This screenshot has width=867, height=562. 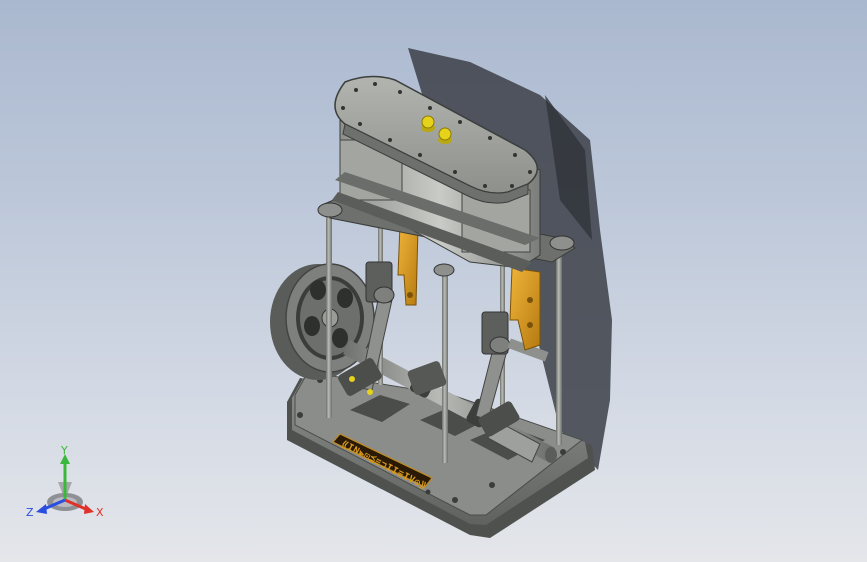 What do you see at coordinates (322, 321) in the screenshot?
I see `flywheel` at bounding box center [322, 321].